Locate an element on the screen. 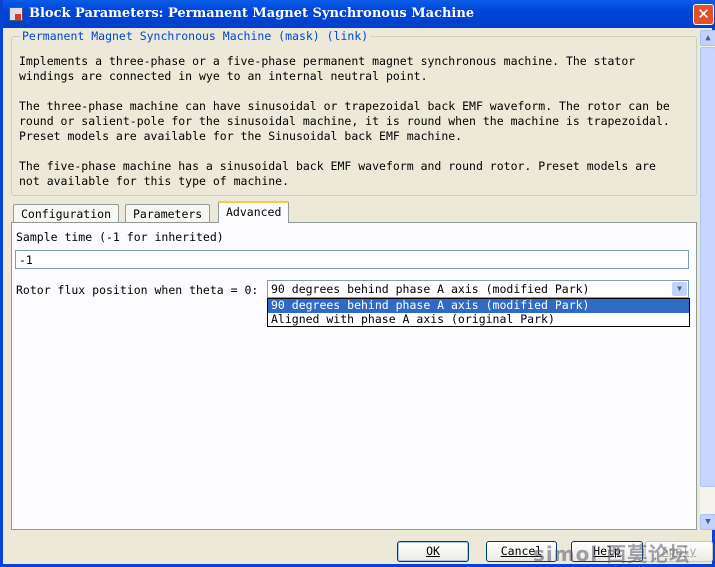  block-icon is located at coordinates (16, 14).